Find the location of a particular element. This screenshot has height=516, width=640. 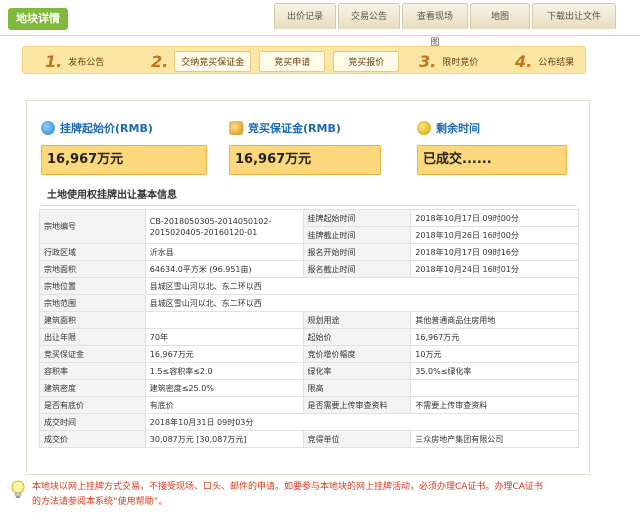

section-title: 土地使用权挂牌出让基本信息 is located at coordinates (112, 195).